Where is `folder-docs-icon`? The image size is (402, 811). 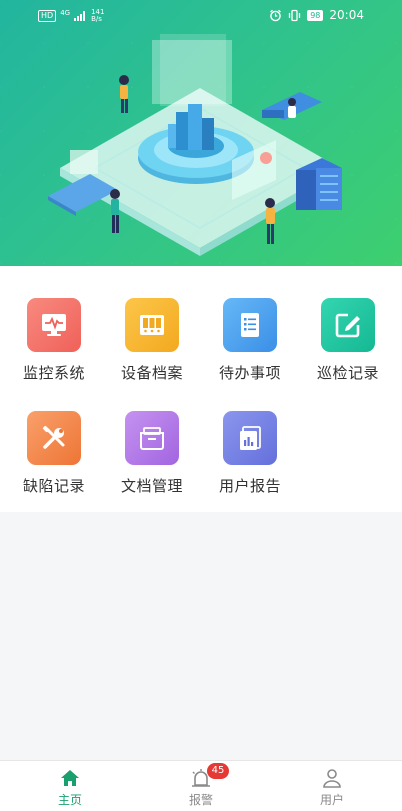 folder-docs-icon is located at coordinates (152, 438).